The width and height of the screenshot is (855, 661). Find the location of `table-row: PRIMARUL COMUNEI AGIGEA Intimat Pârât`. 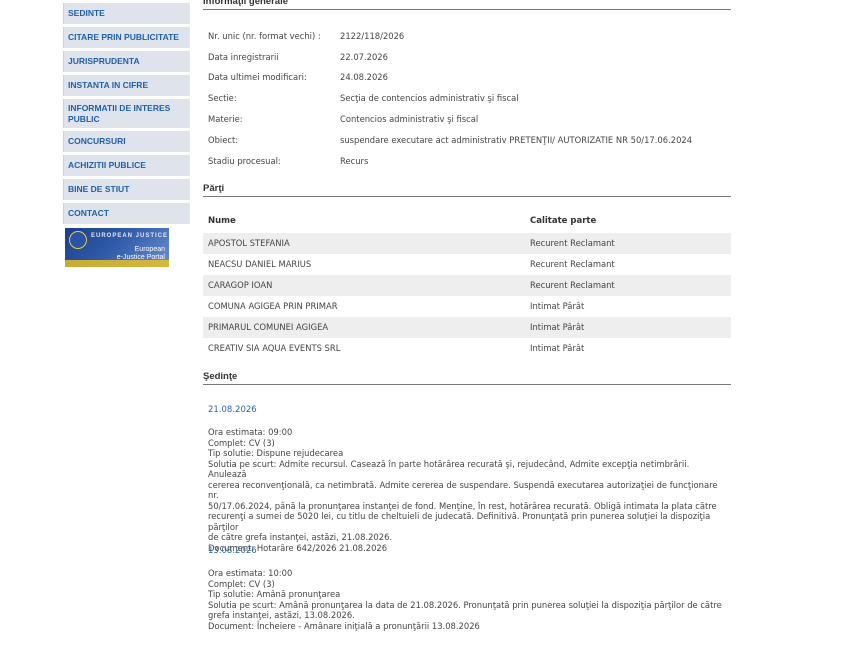

table-row: PRIMARUL COMUNEI AGIGEA Intimat Pârât is located at coordinates (467, 327).